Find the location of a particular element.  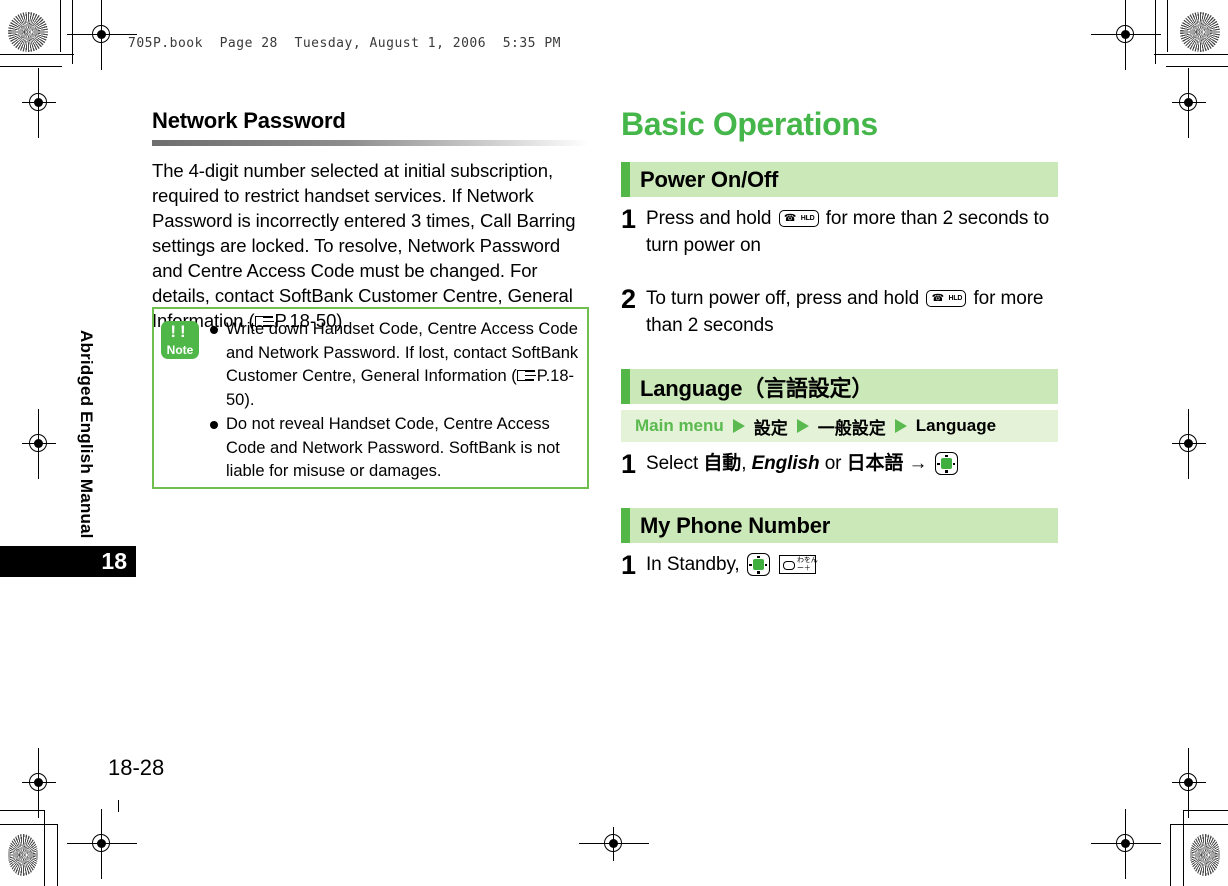

registration-crosshair-left-lower is located at coordinates (39, 783).